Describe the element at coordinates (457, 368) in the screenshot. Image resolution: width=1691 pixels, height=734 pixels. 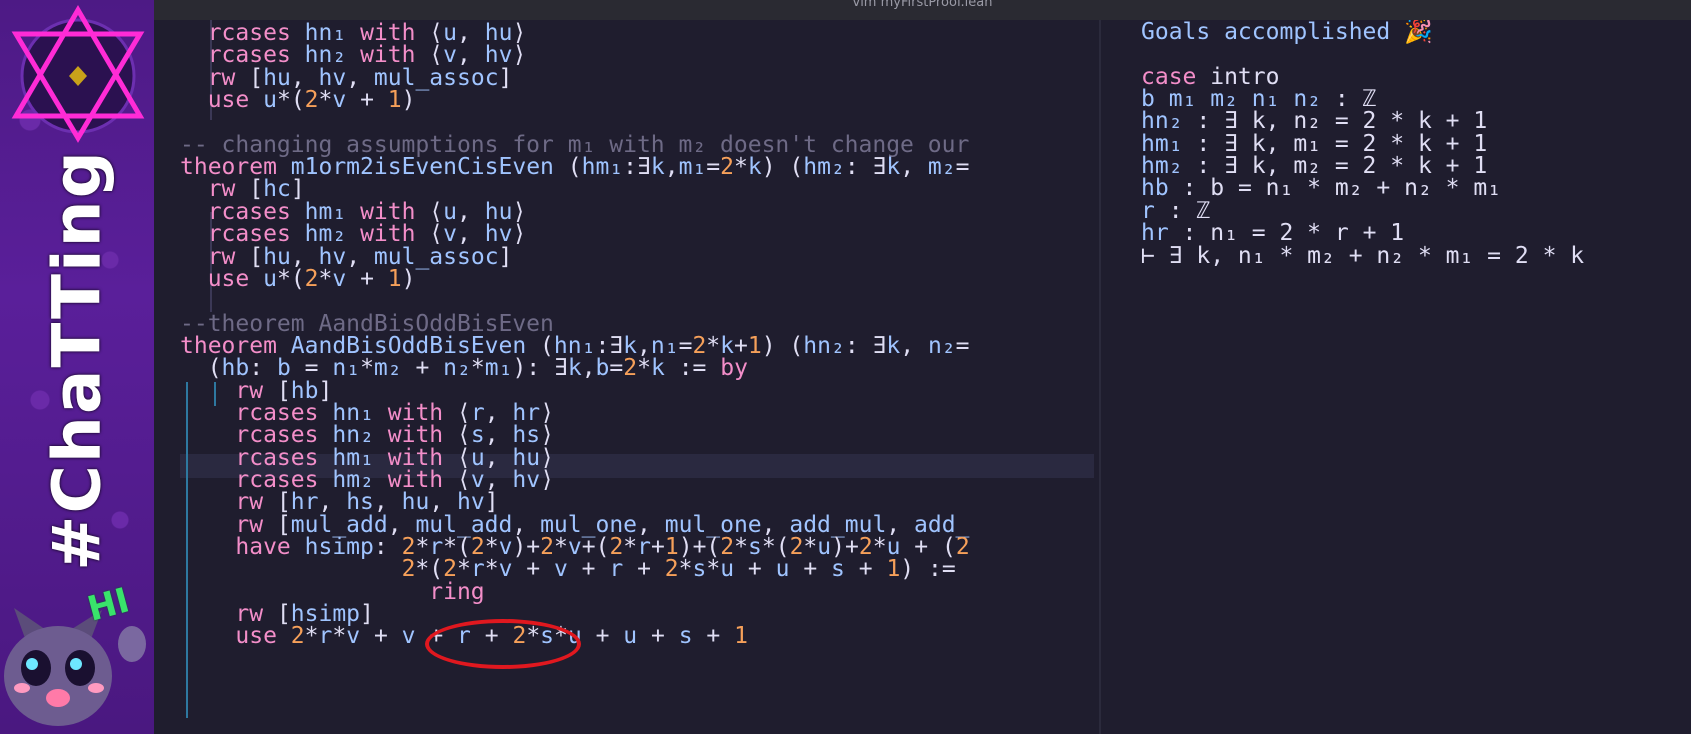
I see `code-token: n₂` at that location.